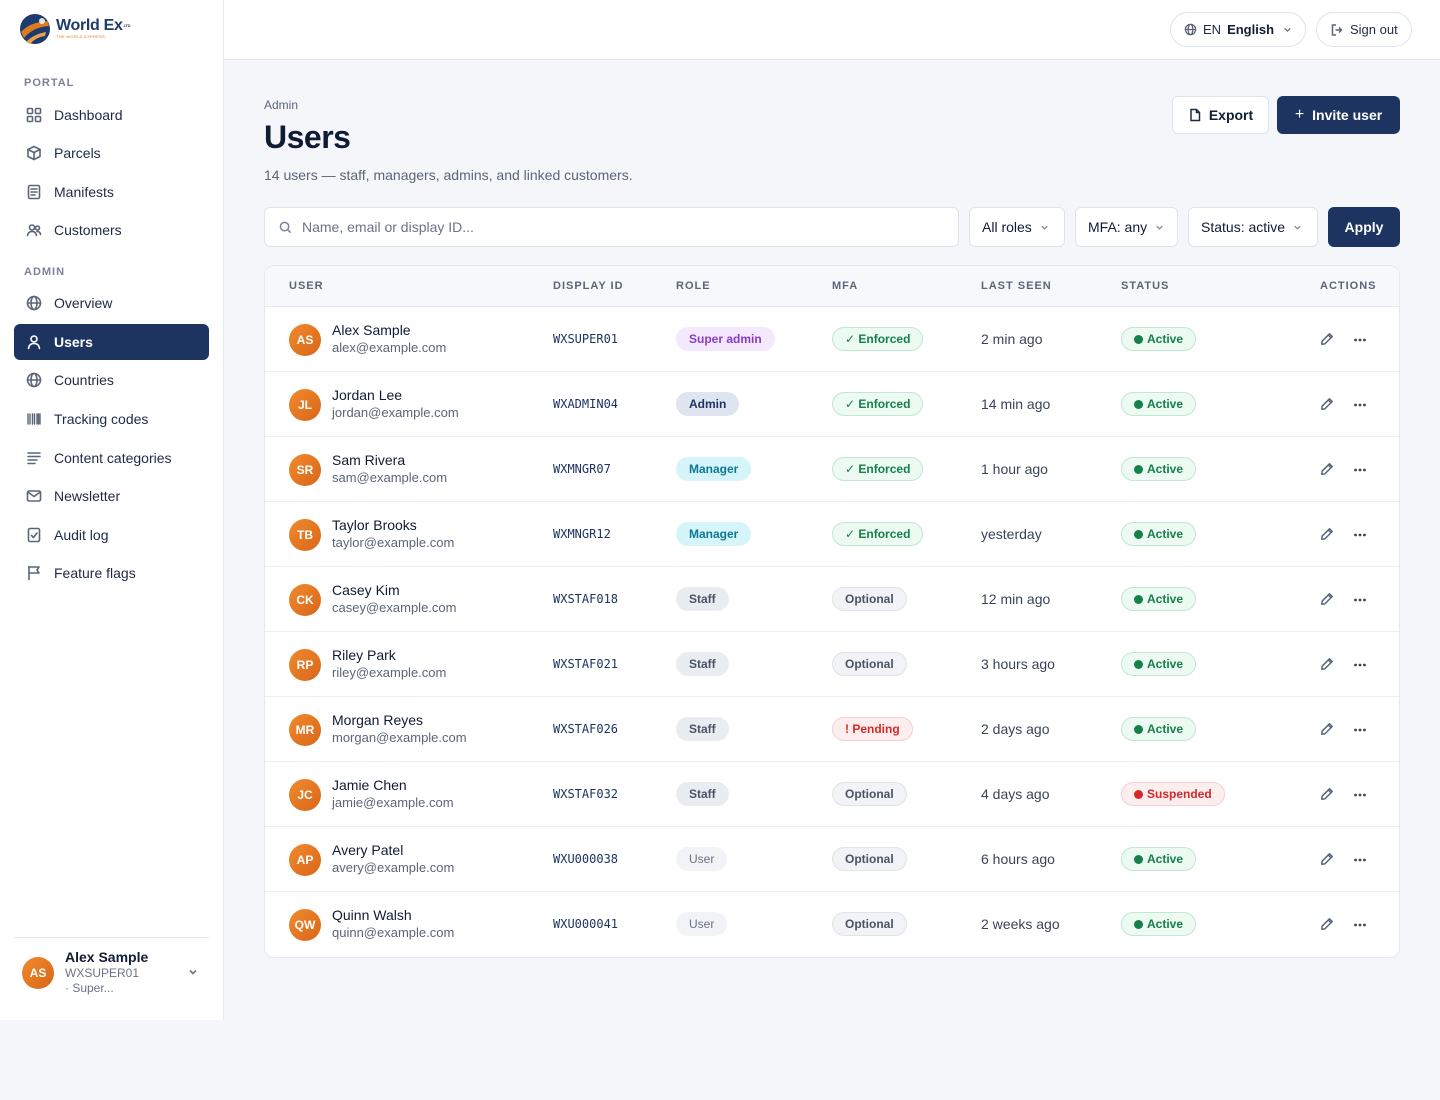  What do you see at coordinates (586, 924) in the screenshot?
I see `display-id: WXU000041` at bounding box center [586, 924].